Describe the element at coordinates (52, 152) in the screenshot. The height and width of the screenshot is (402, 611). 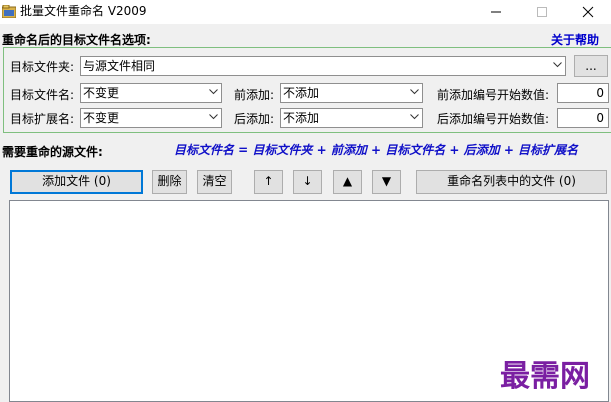
I see `source-heading: 需要重命的源文件:` at that location.